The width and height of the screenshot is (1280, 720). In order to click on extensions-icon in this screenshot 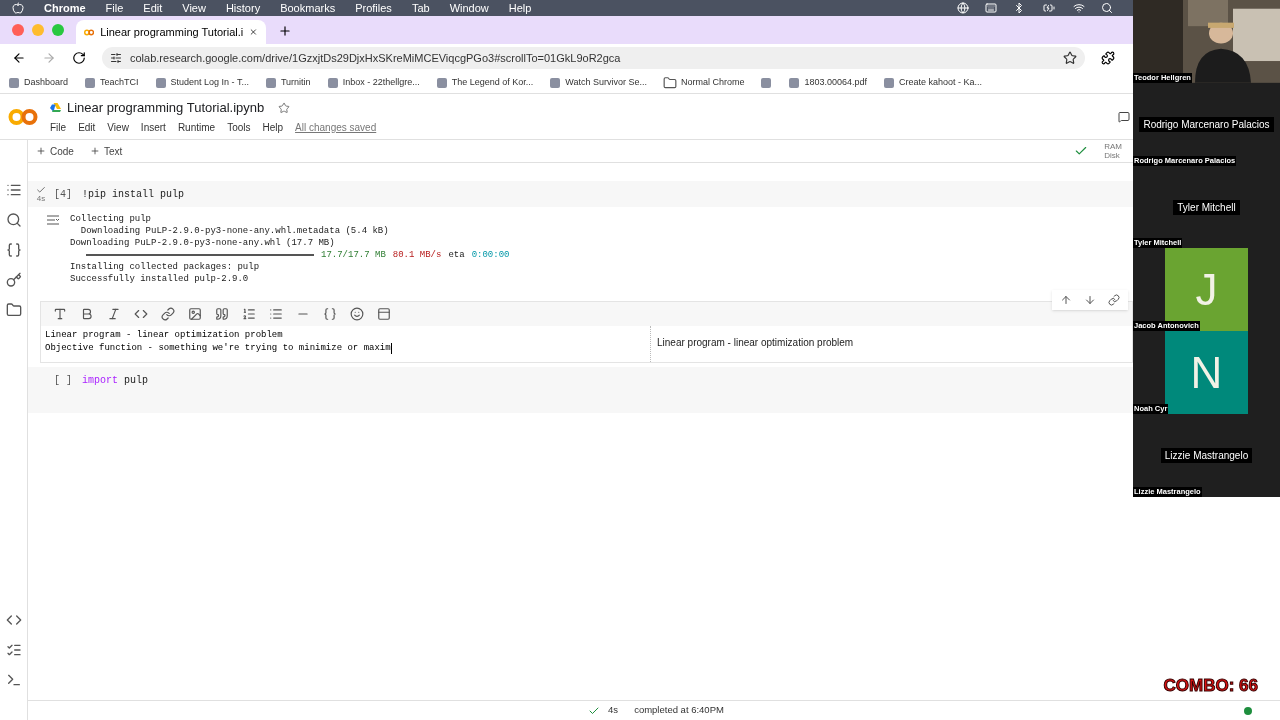, I will do `click(1108, 58)`.